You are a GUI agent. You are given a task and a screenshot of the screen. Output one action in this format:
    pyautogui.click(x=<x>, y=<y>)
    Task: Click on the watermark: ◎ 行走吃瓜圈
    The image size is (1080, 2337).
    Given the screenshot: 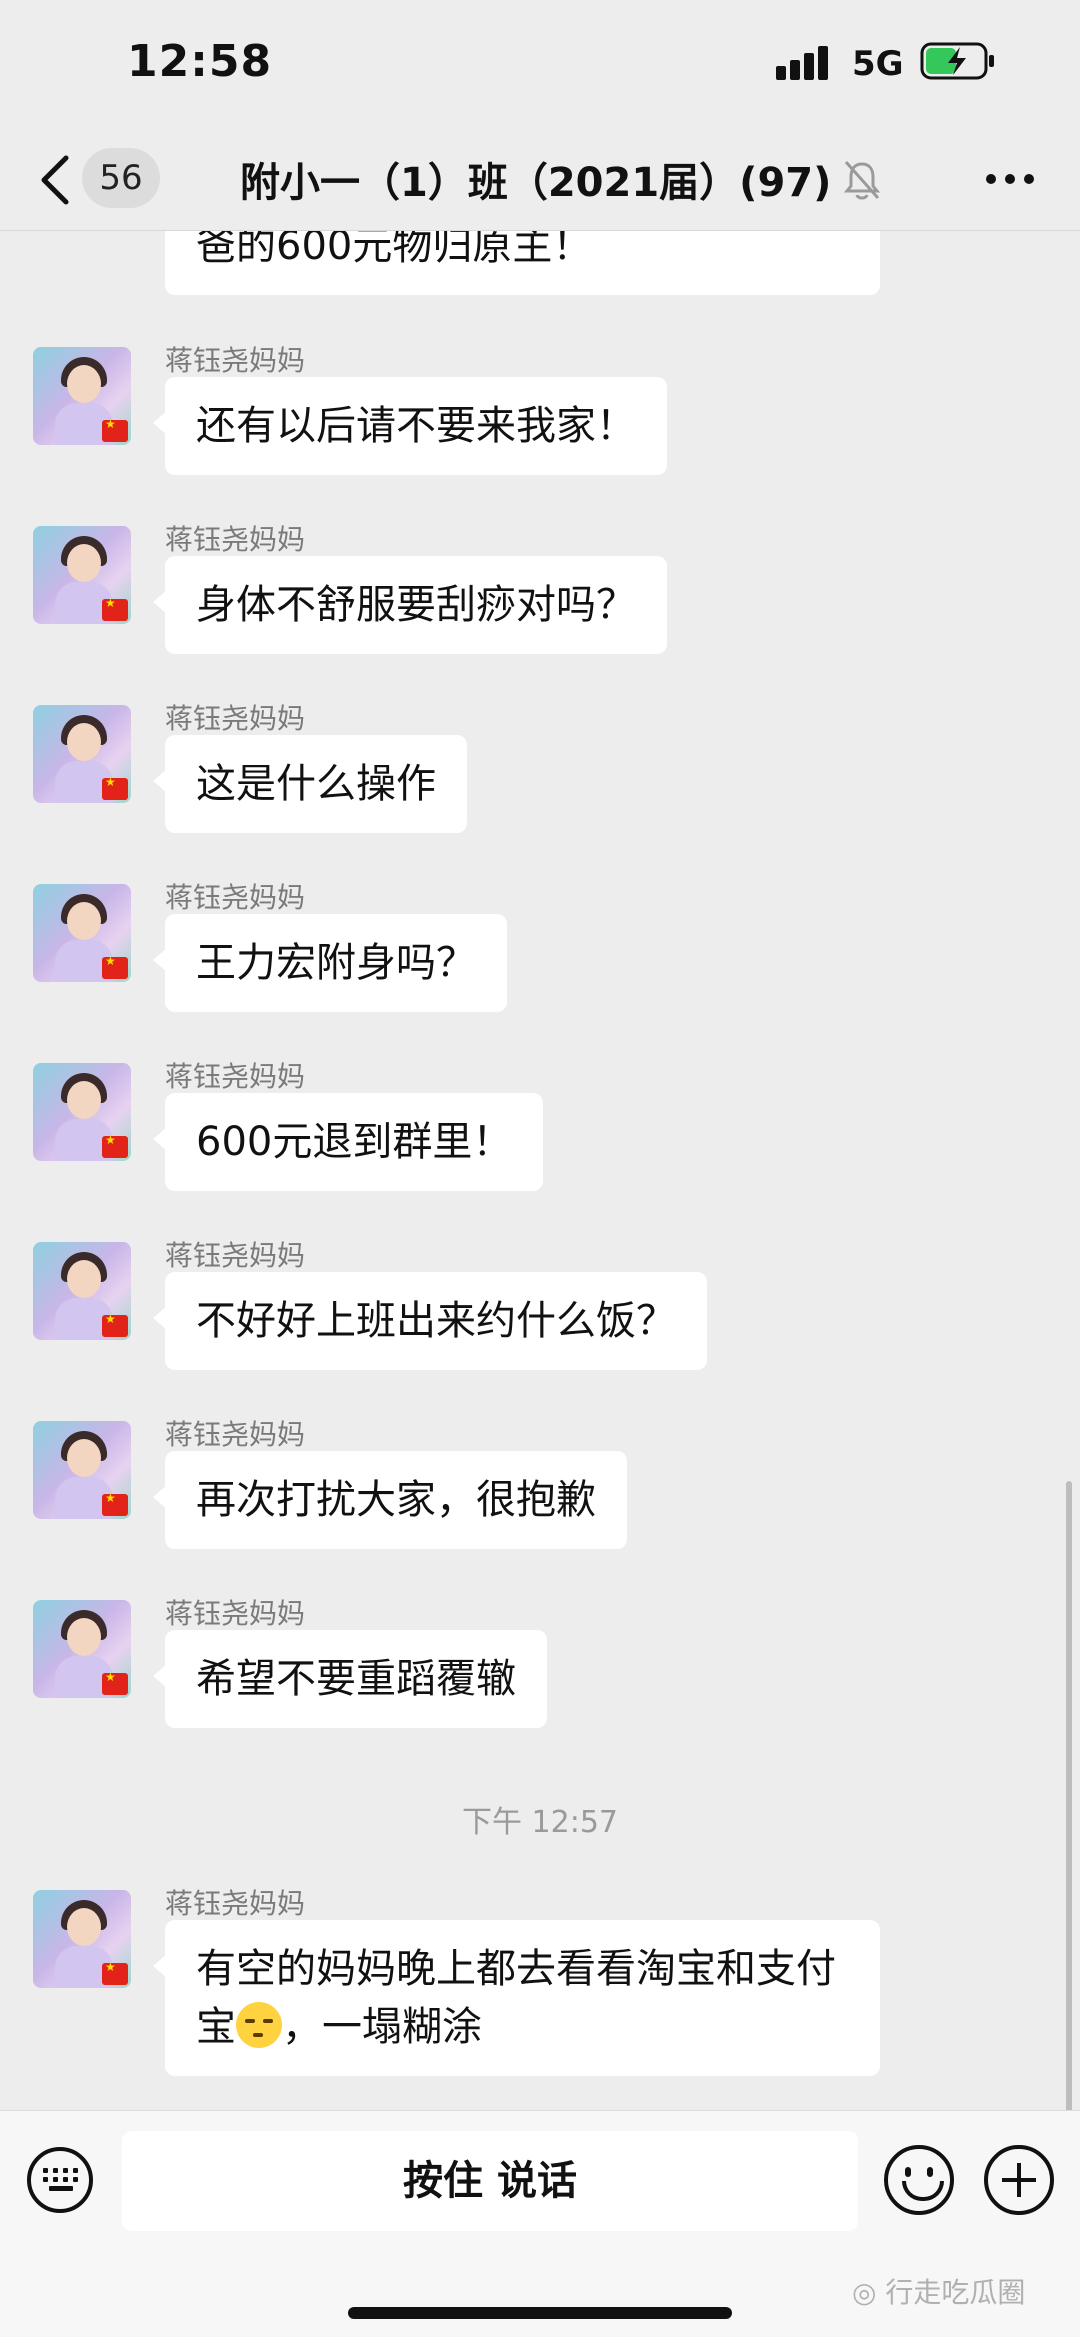 What is the action you would take?
    pyautogui.click(x=938, y=2291)
    